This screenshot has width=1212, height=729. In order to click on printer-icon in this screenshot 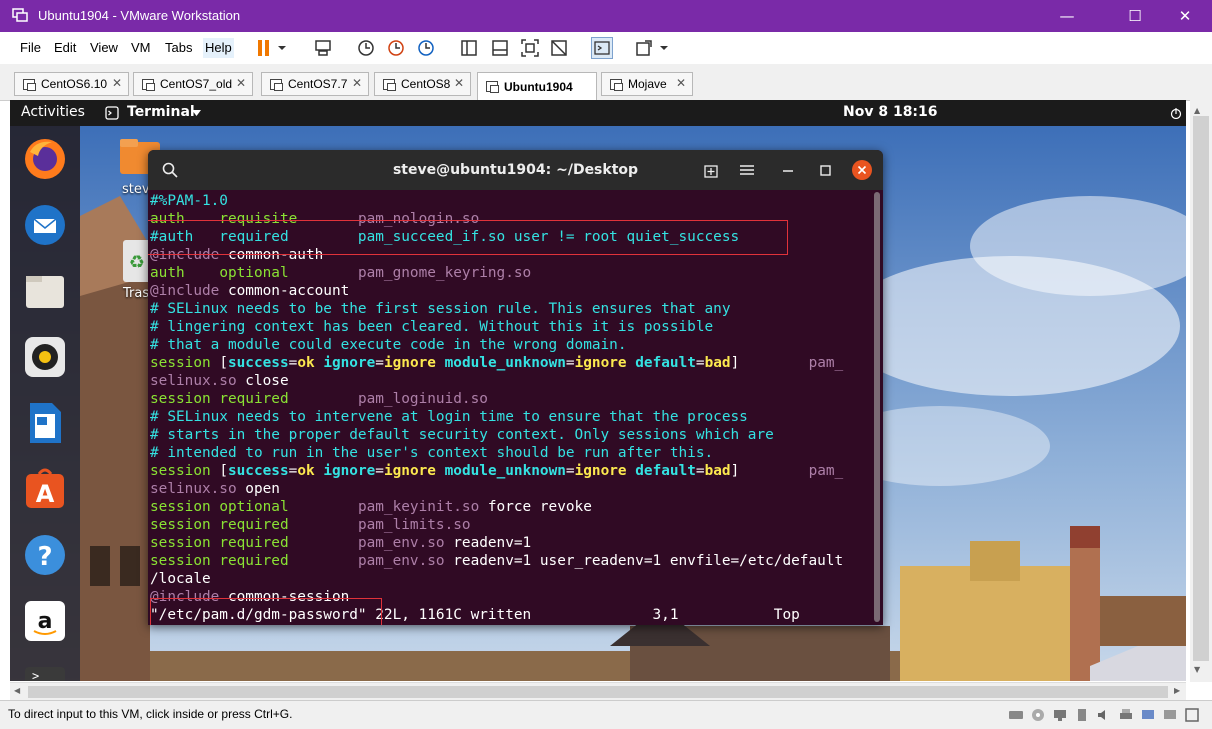, I will do `click(1126, 715)`.